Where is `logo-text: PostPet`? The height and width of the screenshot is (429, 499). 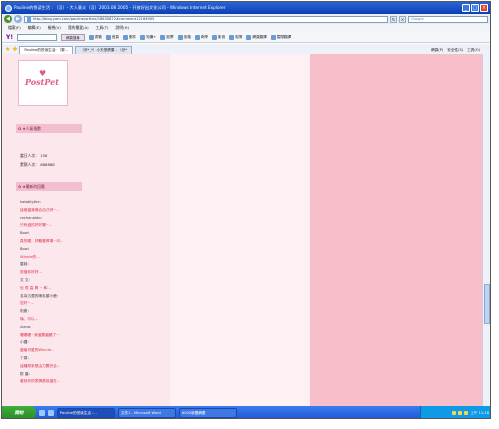 logo-text: PostPet is located at coordinates (42, 82).